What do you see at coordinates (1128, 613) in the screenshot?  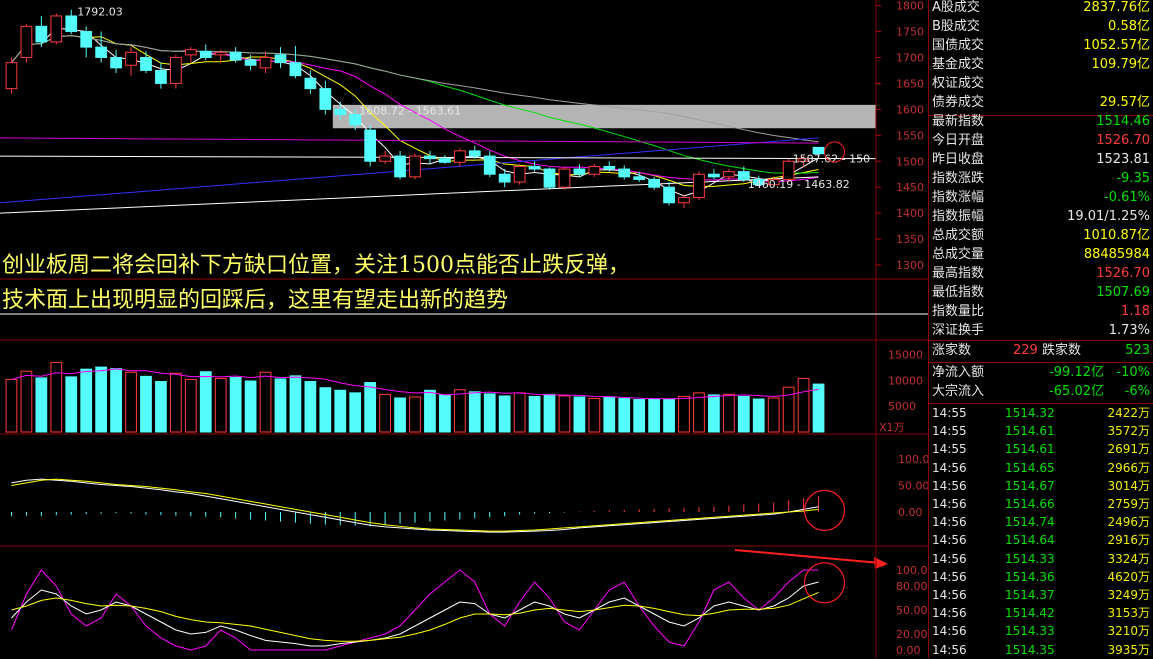 I see `tick-volume: 3153万` at bounding box center [1128, 613].